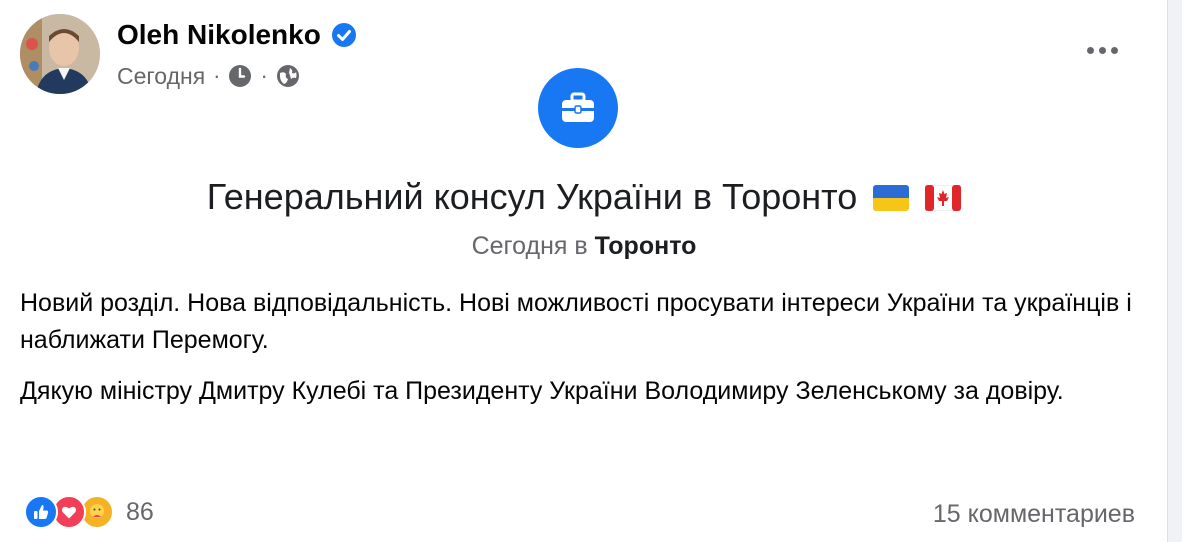  Describe the element at coordinates (89, 512) in the screenshot. I see `reactions-summary: 86` at that location.